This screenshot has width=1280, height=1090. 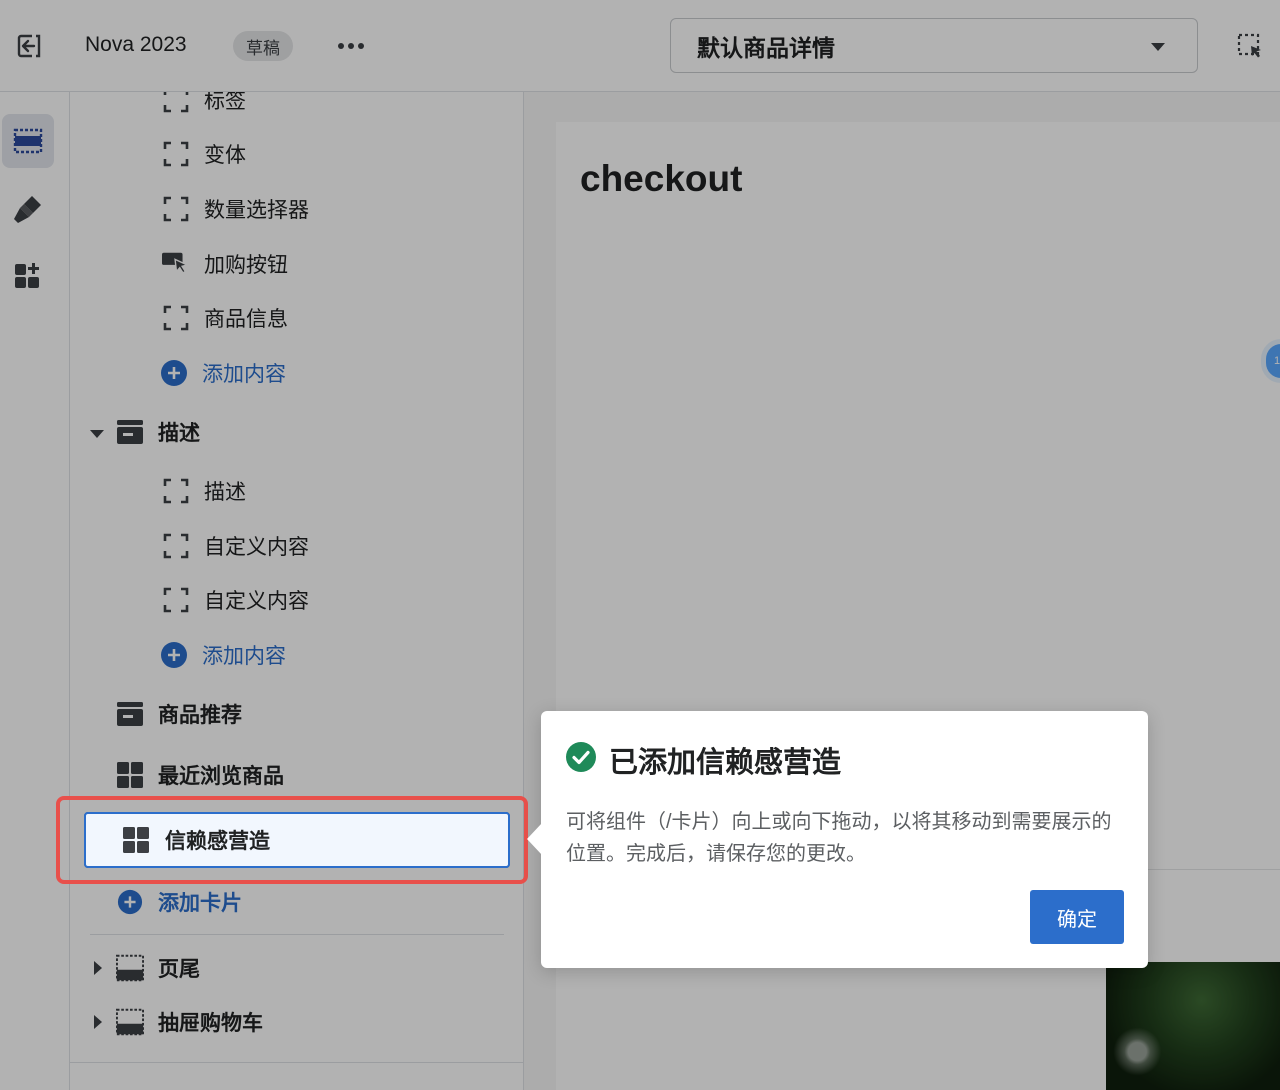 What do you see at coordinates (28, 209) in the screenshot?
I see `theme-settings-icon` at bounding box center [28, 209].